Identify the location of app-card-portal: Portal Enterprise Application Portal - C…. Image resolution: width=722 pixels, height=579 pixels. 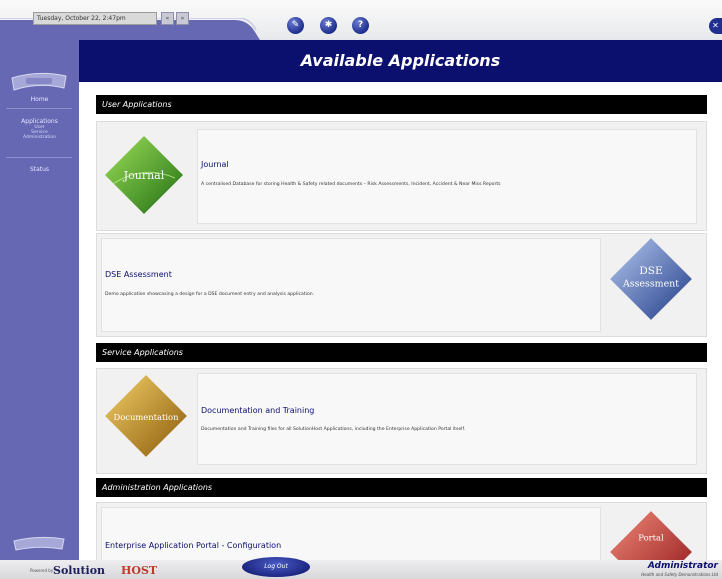
(401, 531).